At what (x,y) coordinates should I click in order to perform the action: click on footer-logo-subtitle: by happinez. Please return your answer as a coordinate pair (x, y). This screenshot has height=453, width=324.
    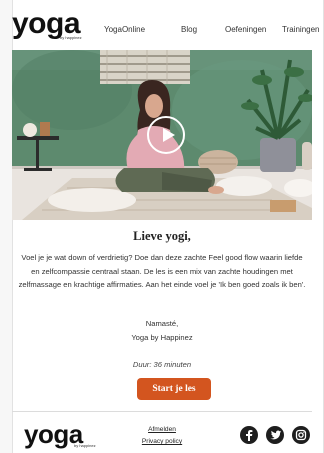
    Looking at the image, I should click on (85, 445).